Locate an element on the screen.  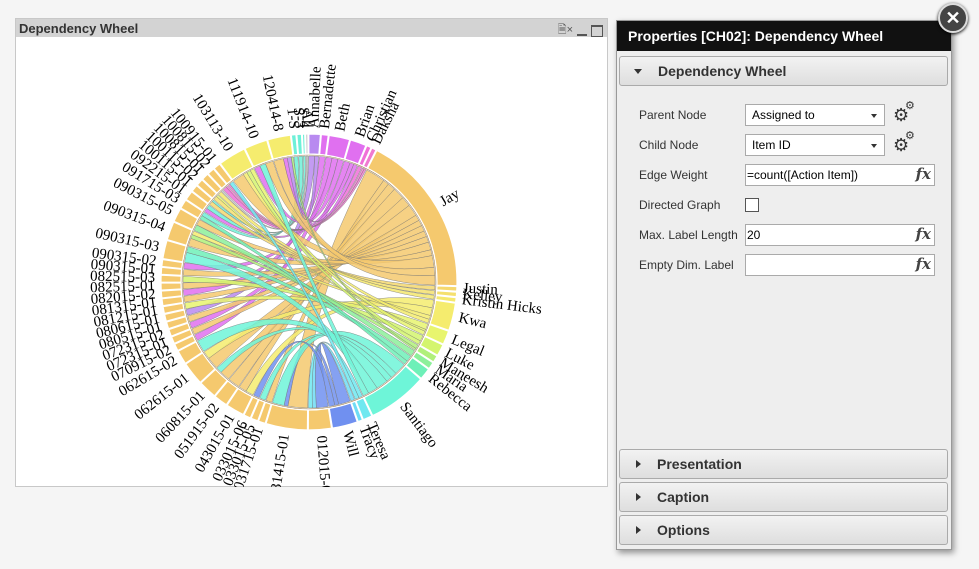
node-label: 111914-10 is located at coordinates (243, 108).